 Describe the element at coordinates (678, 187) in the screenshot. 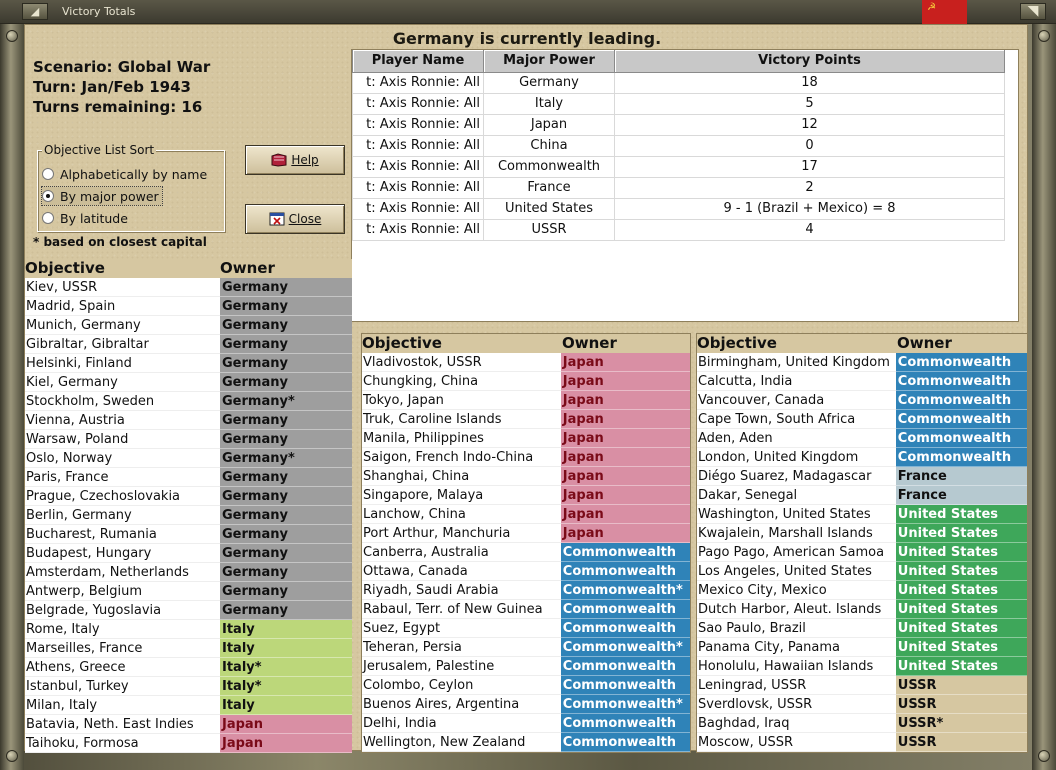

I see `vp-table-row: t: Axis Ronnie: All France 2` at that location.